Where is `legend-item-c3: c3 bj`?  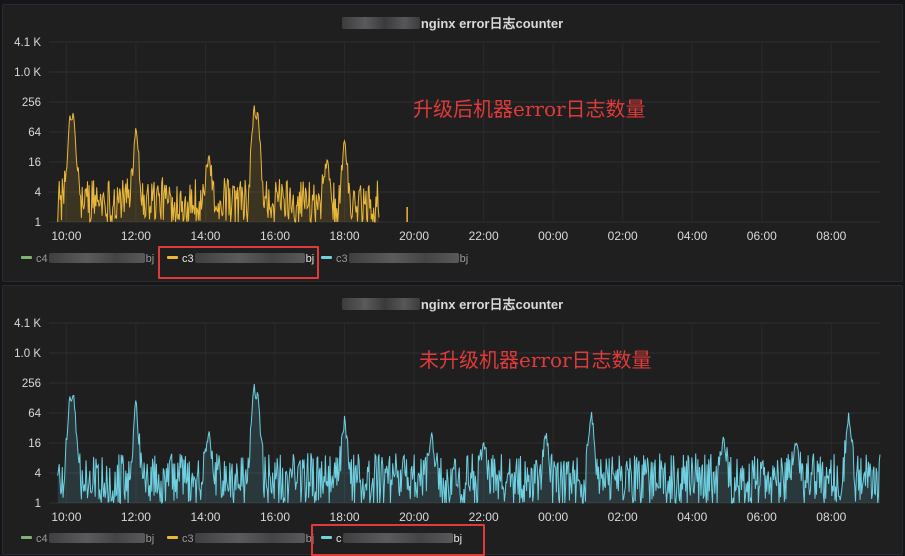 legend-item-c3: c3 bj is located at coordinates (240, 539).